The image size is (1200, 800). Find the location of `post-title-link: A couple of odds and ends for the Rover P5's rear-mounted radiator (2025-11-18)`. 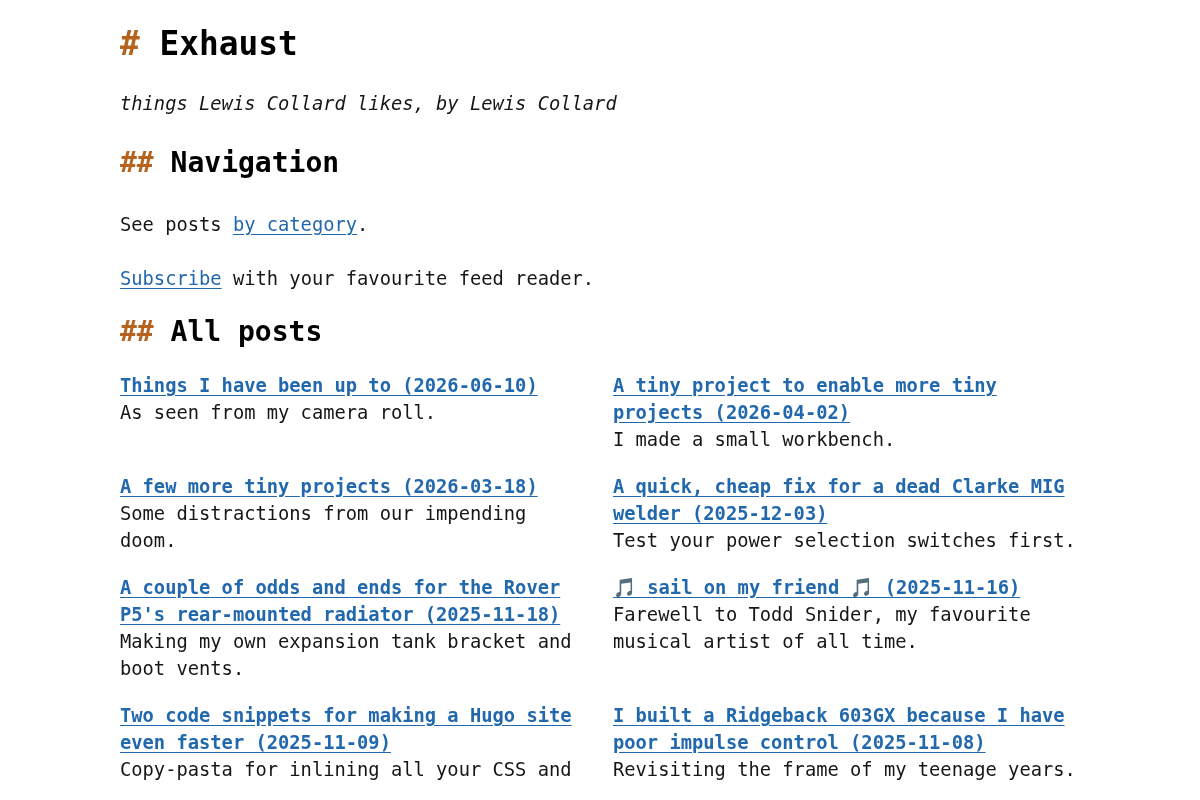

post-title-link: A couple of odds and ends for the Rover P5's rear-mounted radiator (2025-11-18) is located at coordinates (353, 601).